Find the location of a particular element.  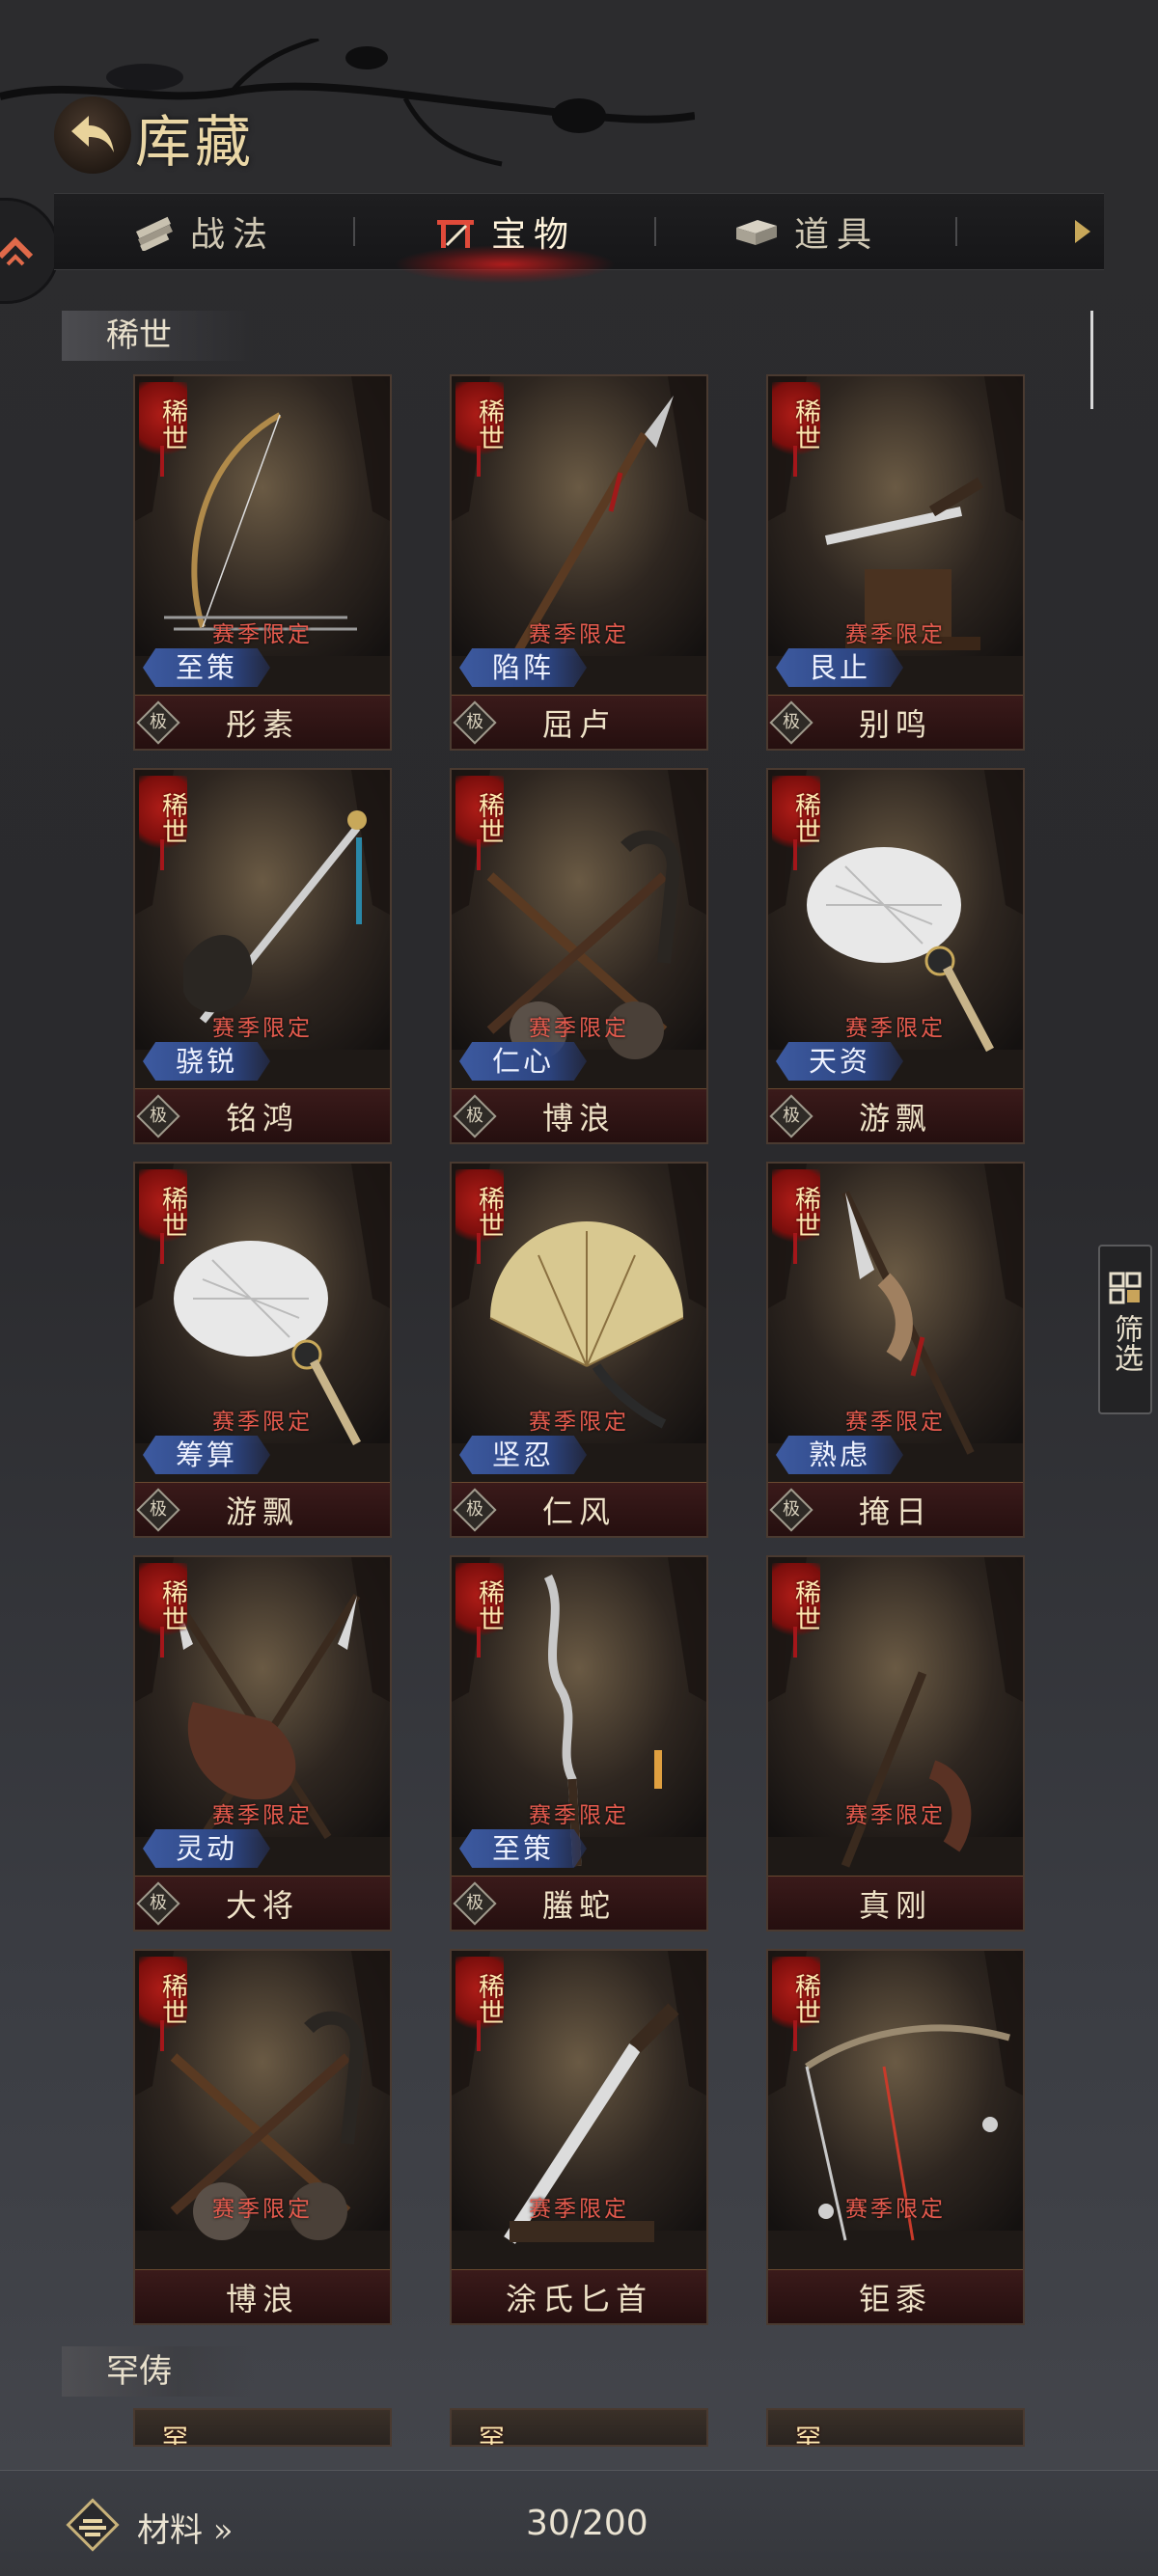

treasure-card: 稀世 赛季限定 至策极彤素 is located at coordinates (262, 562).